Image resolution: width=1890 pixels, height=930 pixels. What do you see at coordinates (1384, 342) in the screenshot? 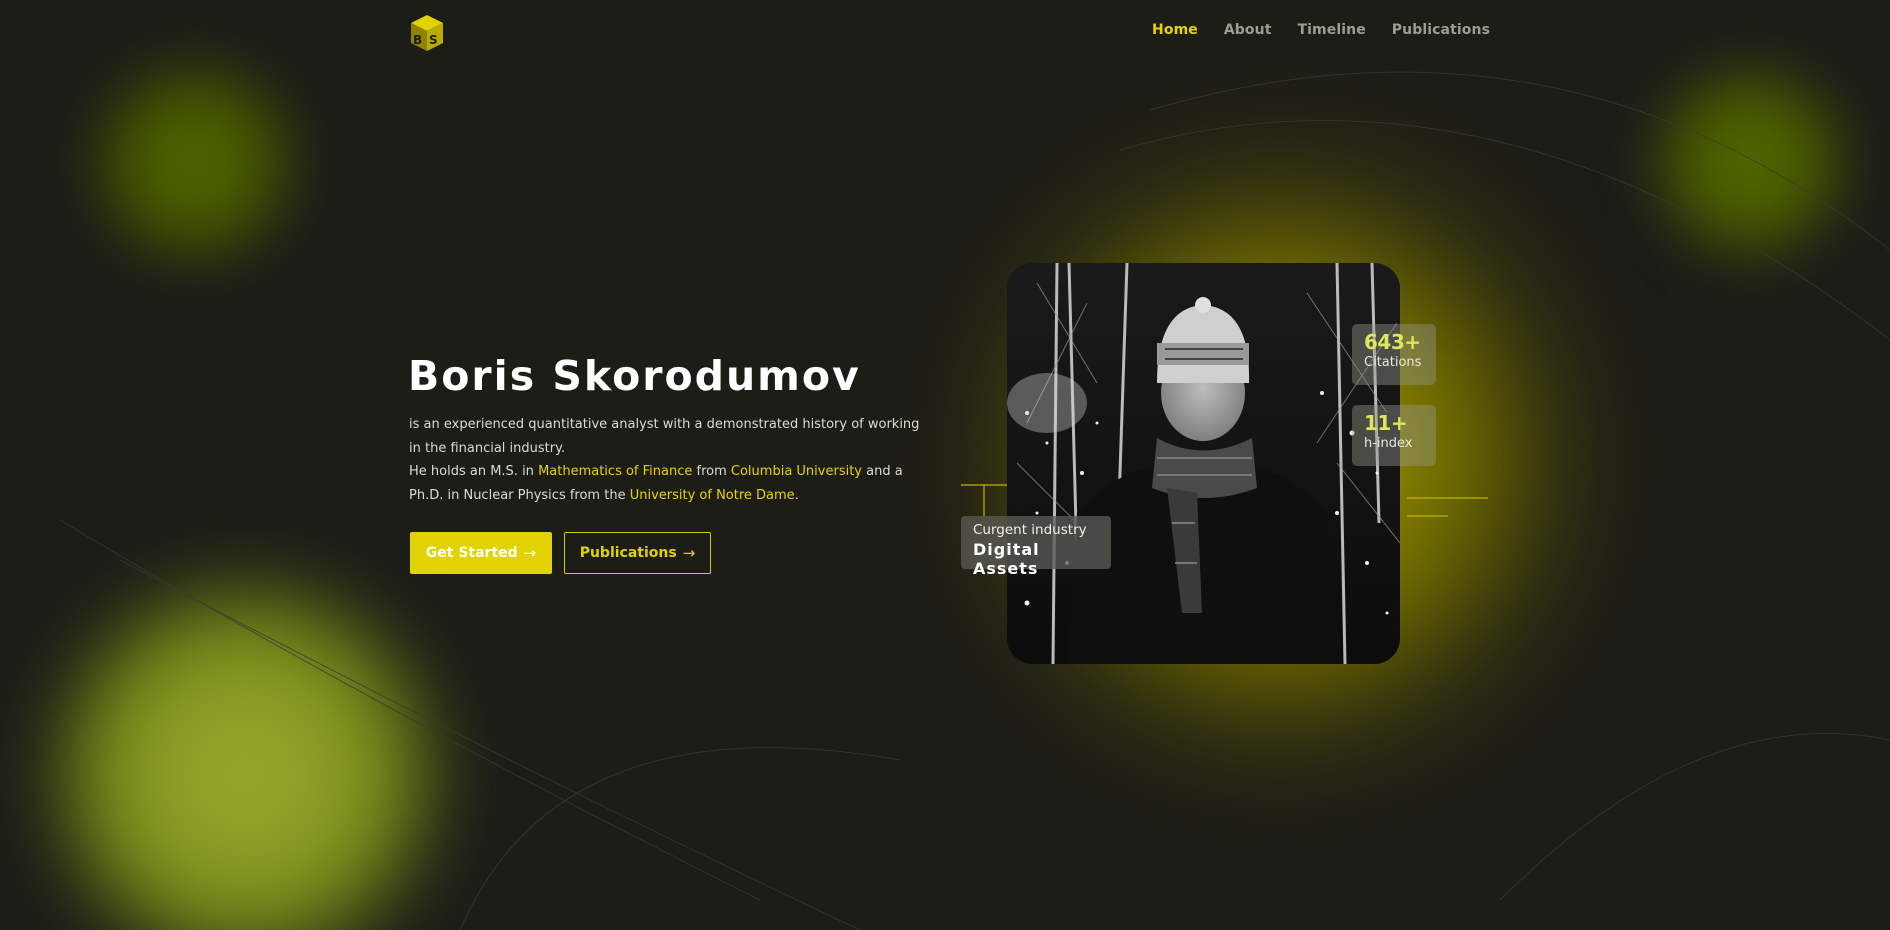
I see `citations-number: 643` at bounding box center [1384, 342].